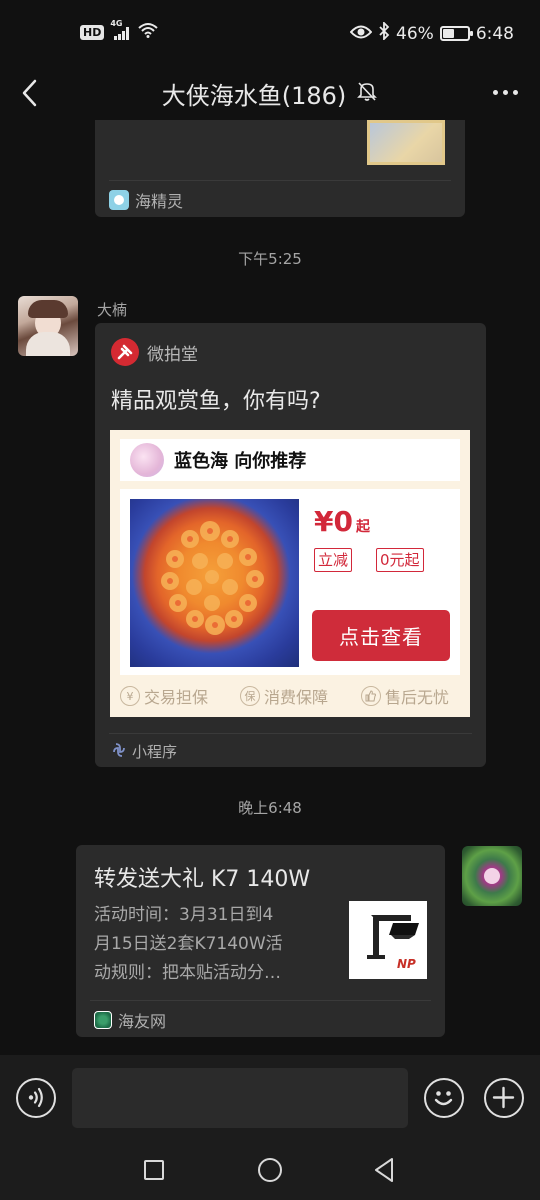 Image resolution: width=540 pixels, height=1200 pixels. Describe the element at coordinates (362, 527) in the screenshot. I see `mp-price-suffix: 起` at that location.